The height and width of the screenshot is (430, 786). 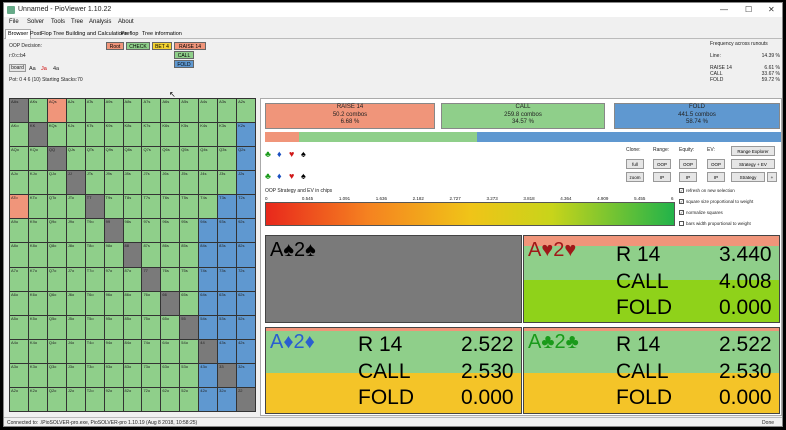 I want to click on hand-cell: 83o, so click(x=132, y=375).